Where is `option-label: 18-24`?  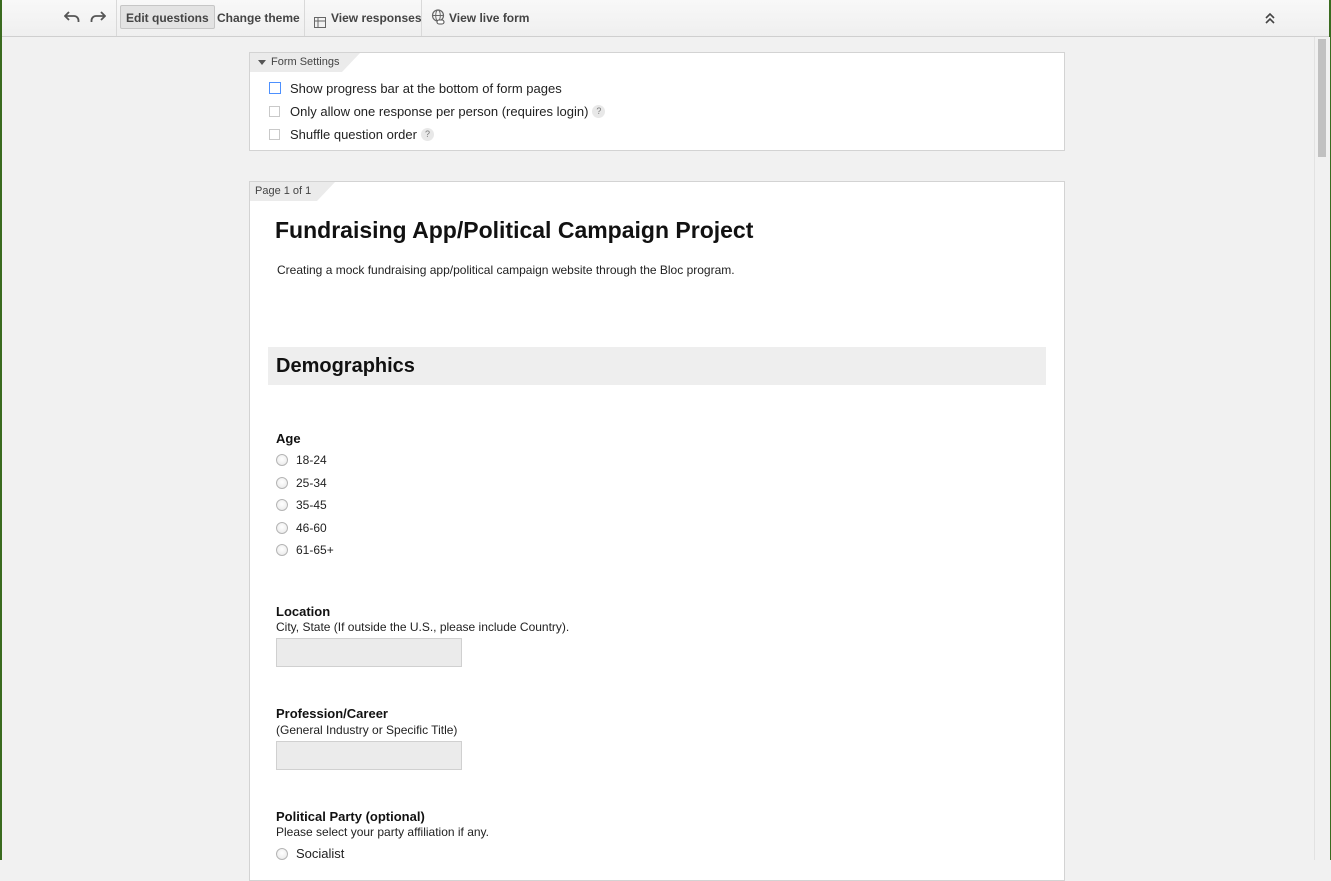
option-label: 18-24 is located at coordinates (311, 460).